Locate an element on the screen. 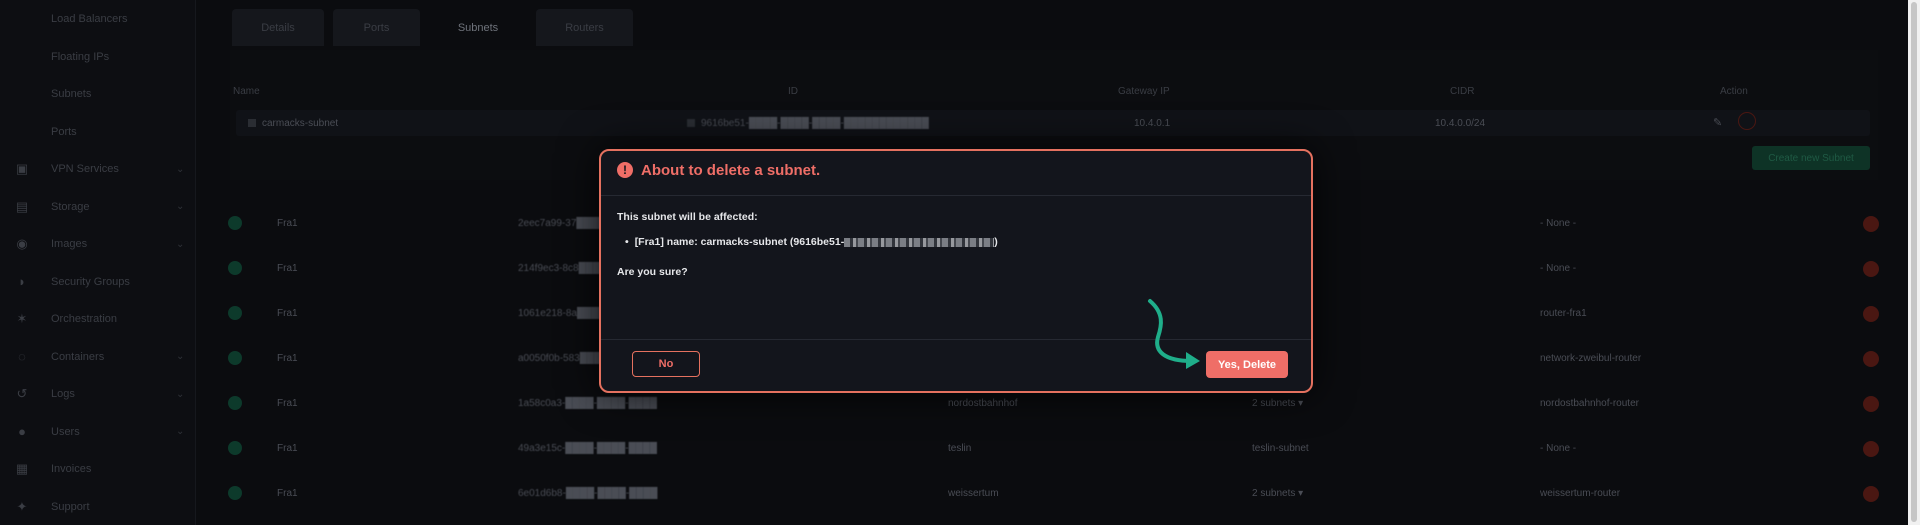  no-button: No is located at coordinates (666, 364).